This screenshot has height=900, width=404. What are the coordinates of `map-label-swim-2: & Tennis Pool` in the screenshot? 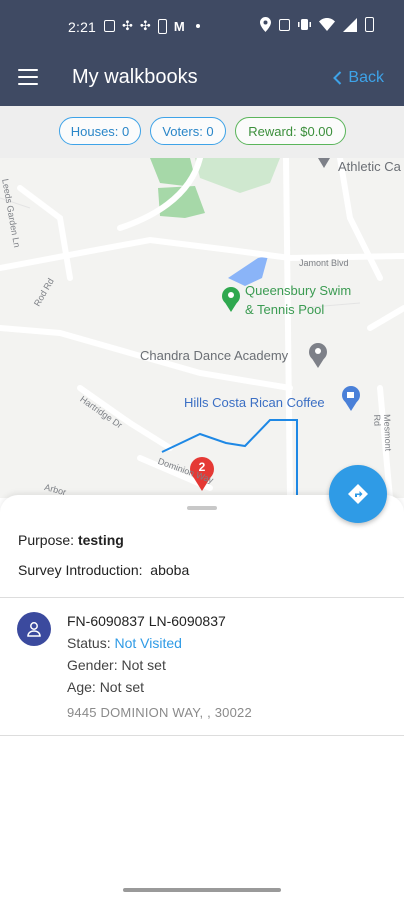 It's located at (285, 309).